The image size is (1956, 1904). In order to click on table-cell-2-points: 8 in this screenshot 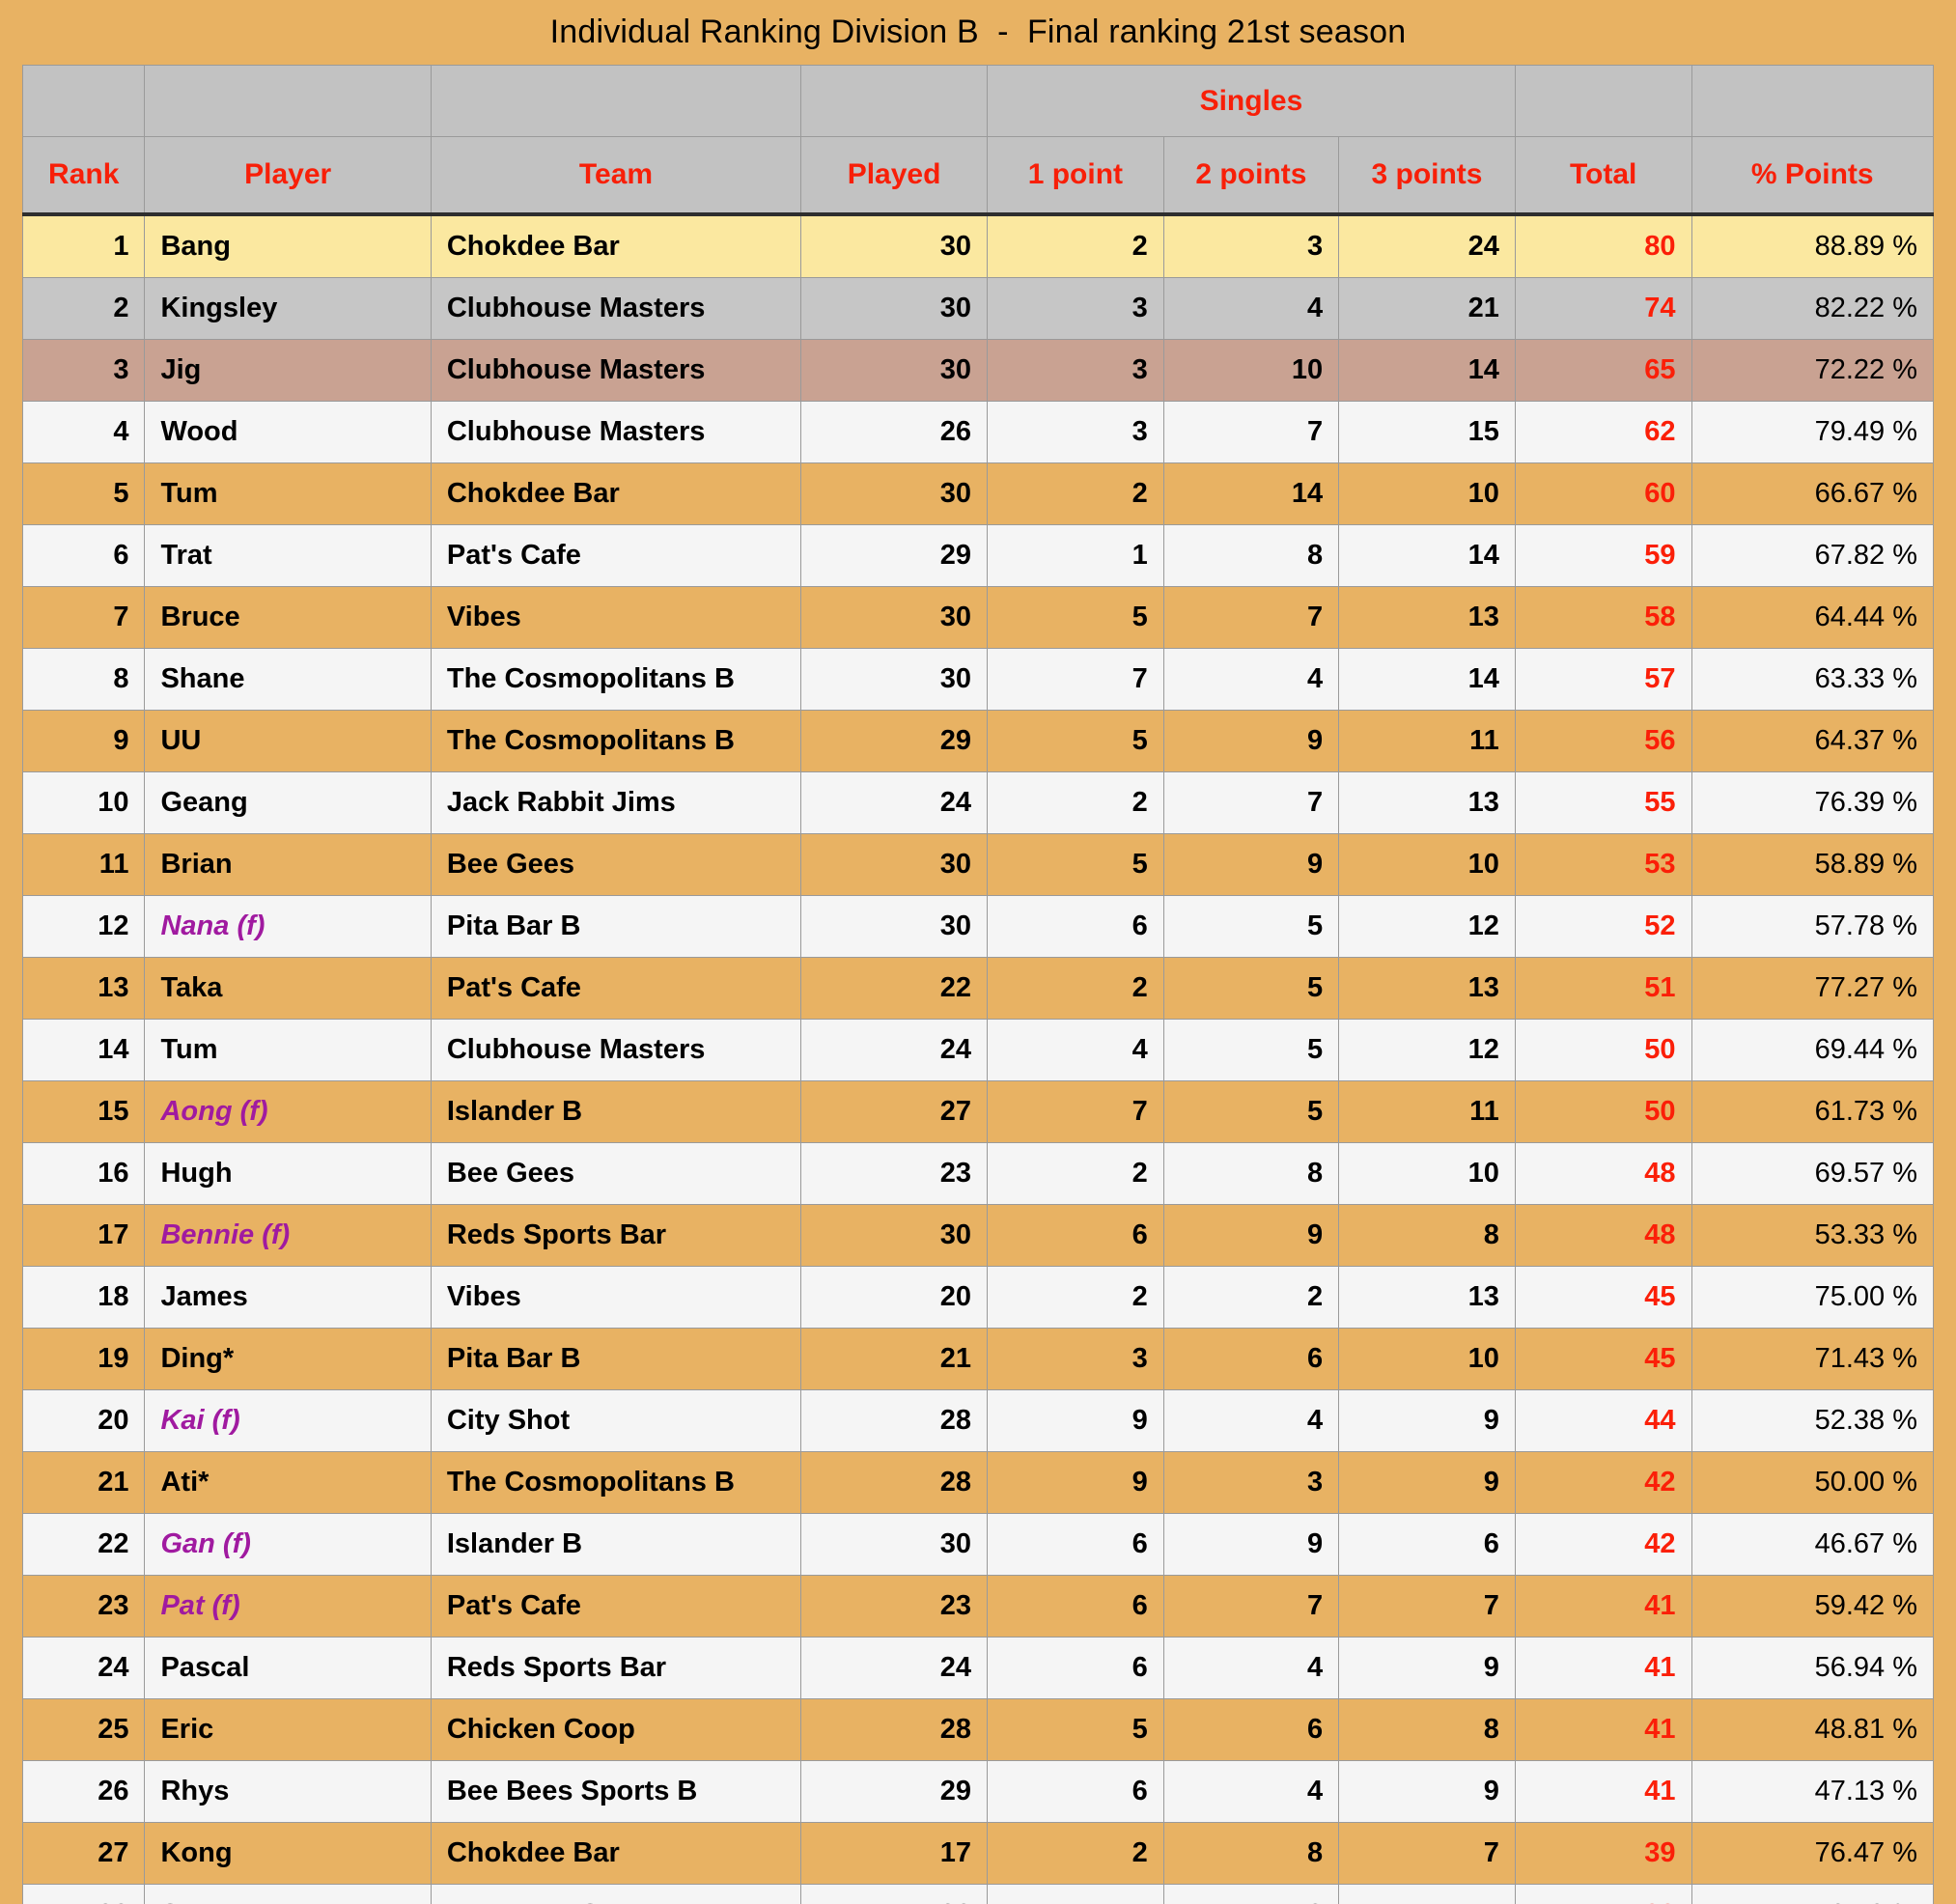, I will do `click(1251, 1854)`.